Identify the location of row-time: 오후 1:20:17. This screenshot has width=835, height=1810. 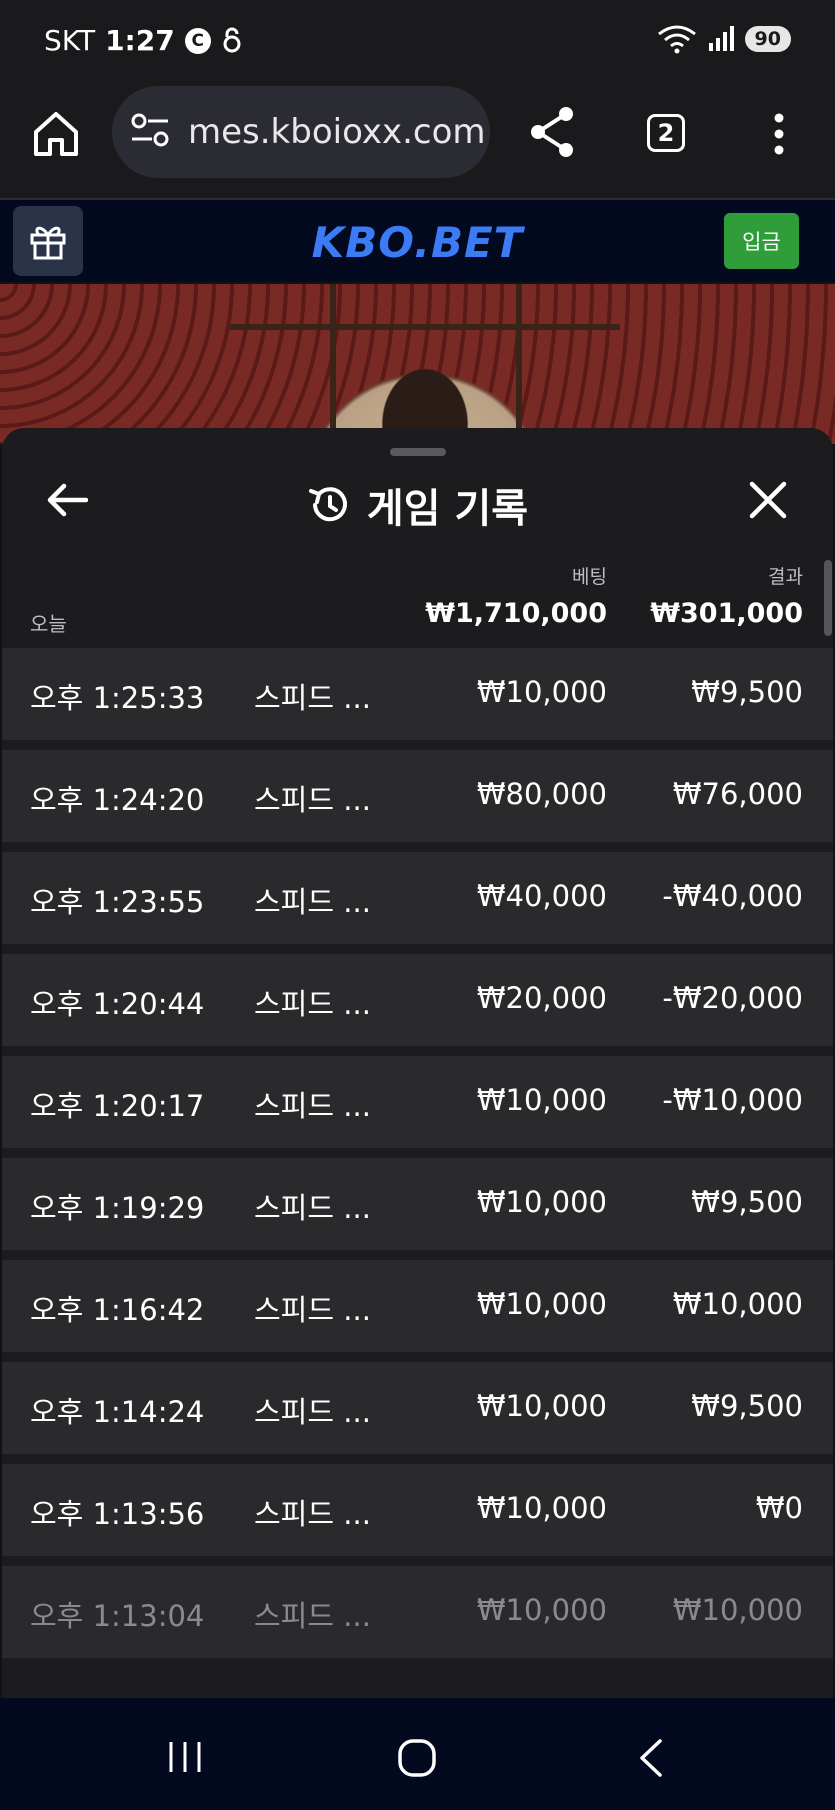
(117, 1106).